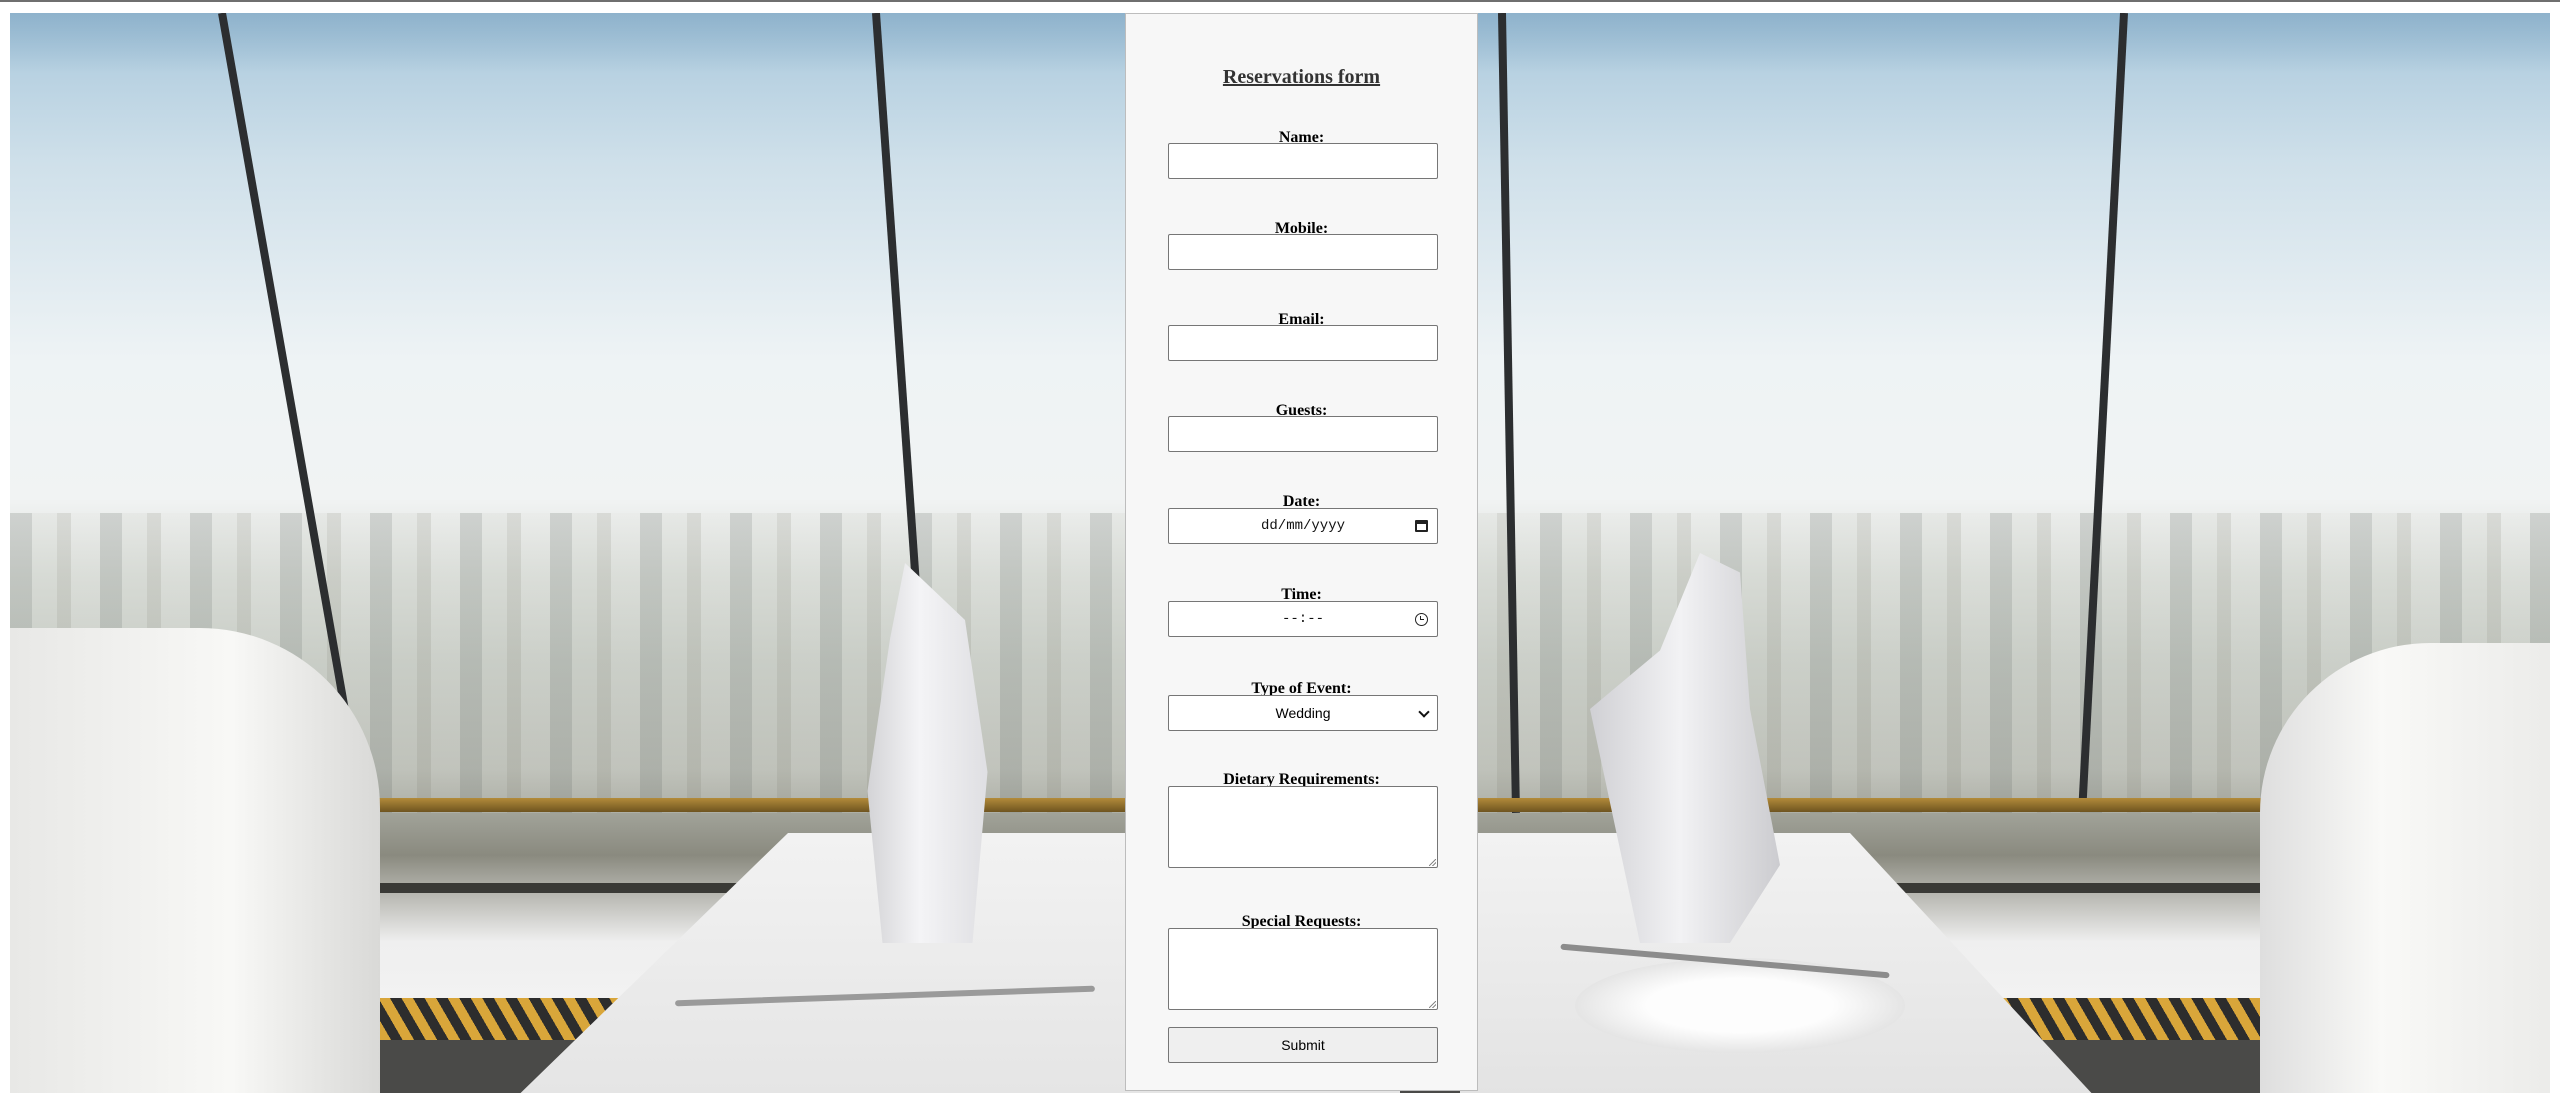  I want to click on clock-icon, so click(1421, 619).